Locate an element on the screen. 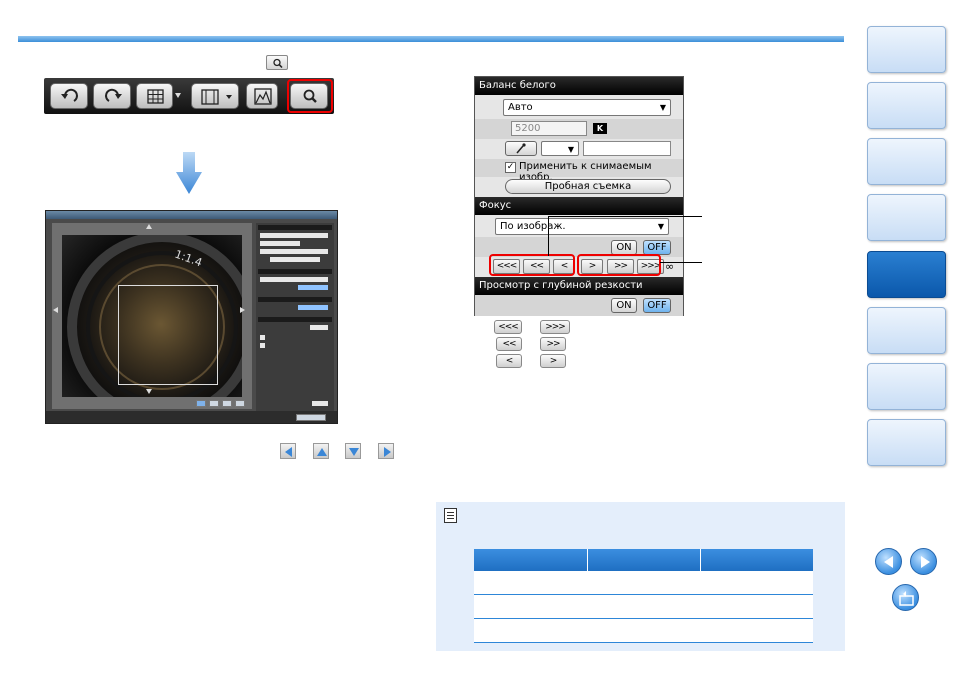  legend-near-small: < is located at coordinates (509, 361).